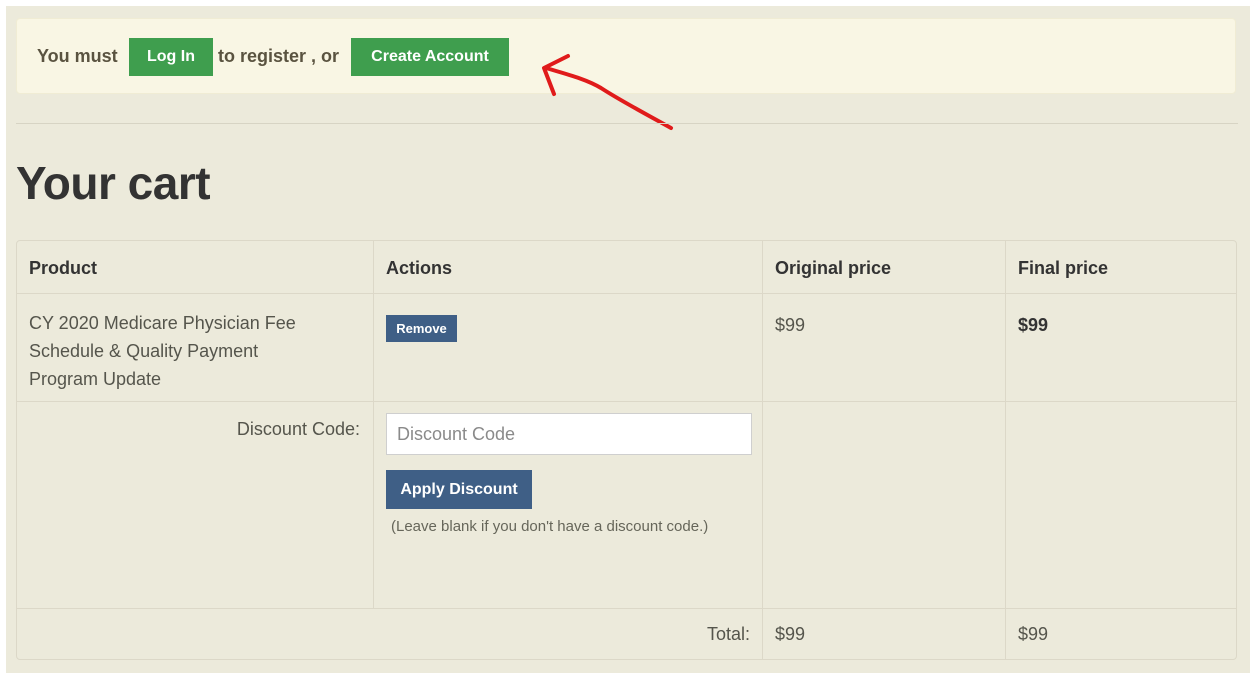  What do you see at coordinates (459, 489) in the screenshot?
I see `apply-discount-button: Apply Discount` at bounding box center [459, 489].